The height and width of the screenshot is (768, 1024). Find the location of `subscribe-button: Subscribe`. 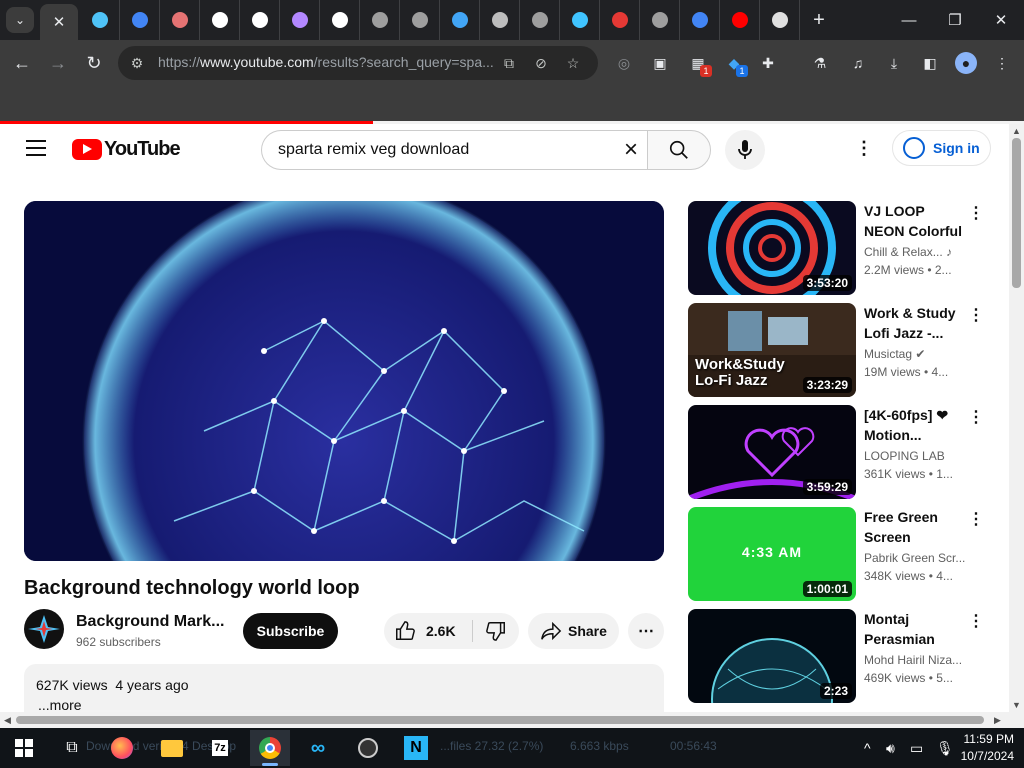

subscribe-button: Subscribe is located at coordinates (290, 631).